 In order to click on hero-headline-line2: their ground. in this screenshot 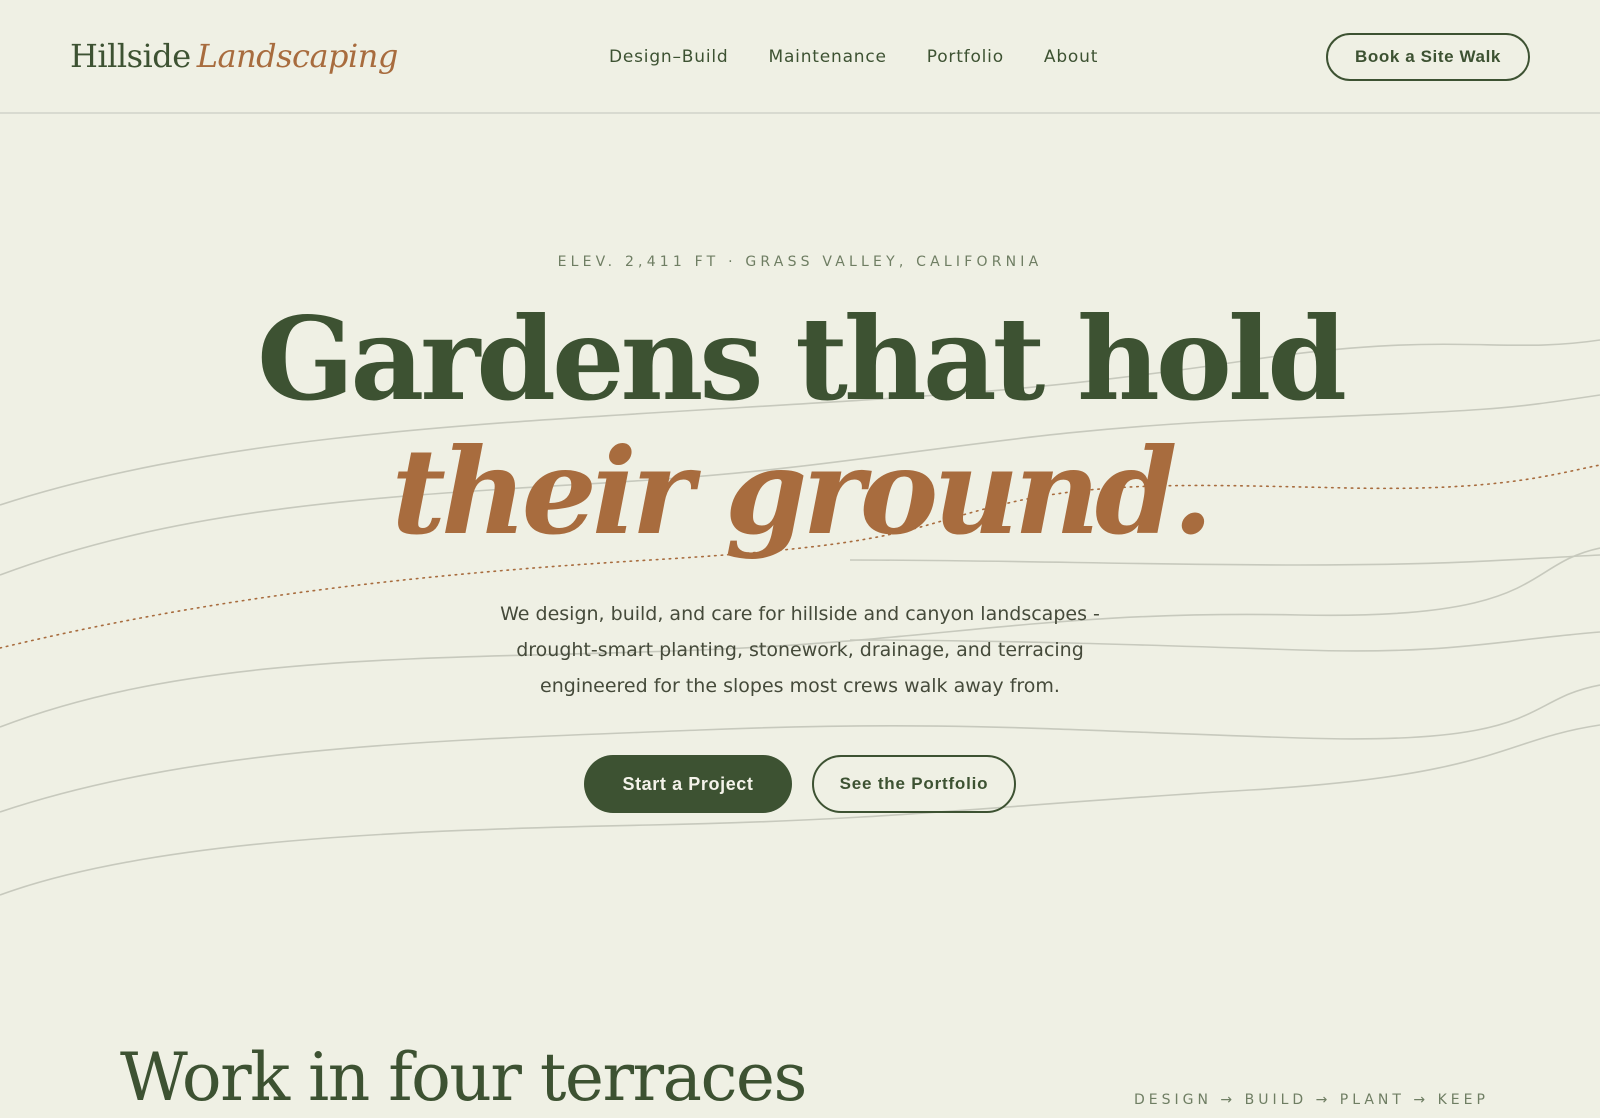, I will do `click(802, 491)`.